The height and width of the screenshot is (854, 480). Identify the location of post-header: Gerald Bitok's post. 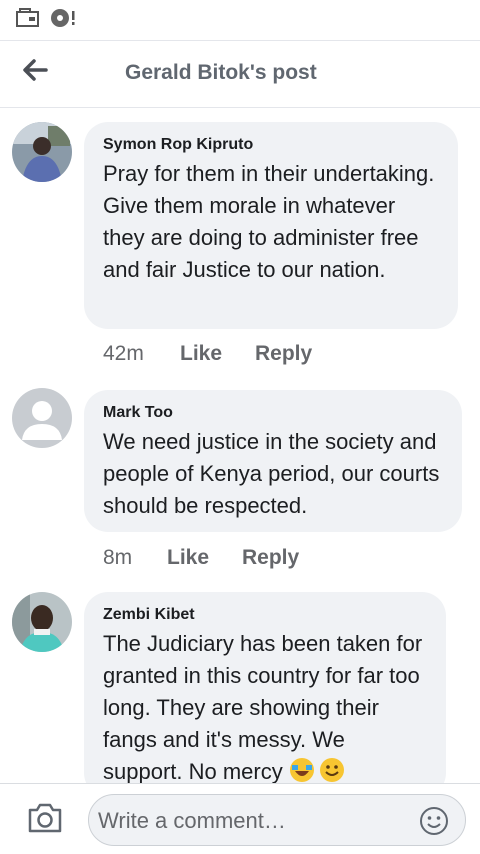
(240, 74).